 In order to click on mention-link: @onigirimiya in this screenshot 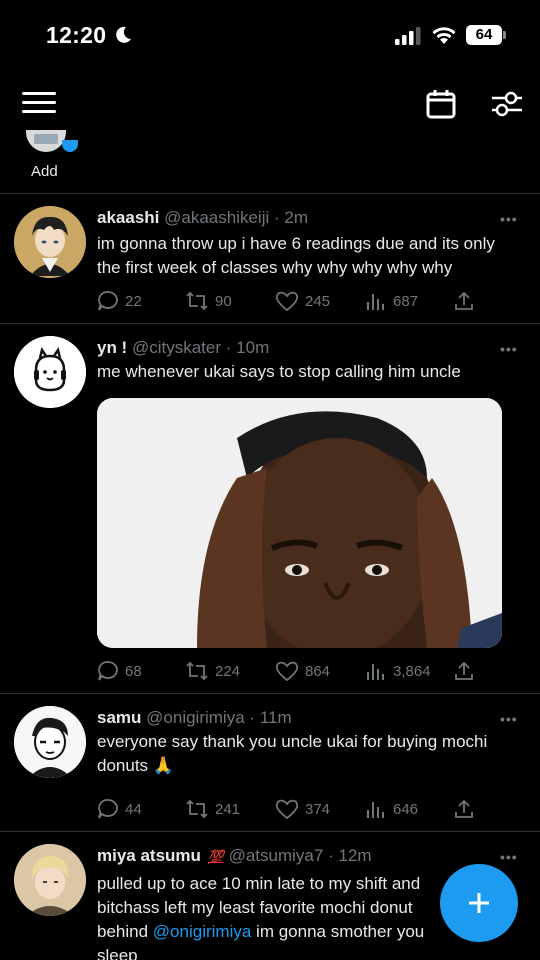, I will do `click(202, 931)`.